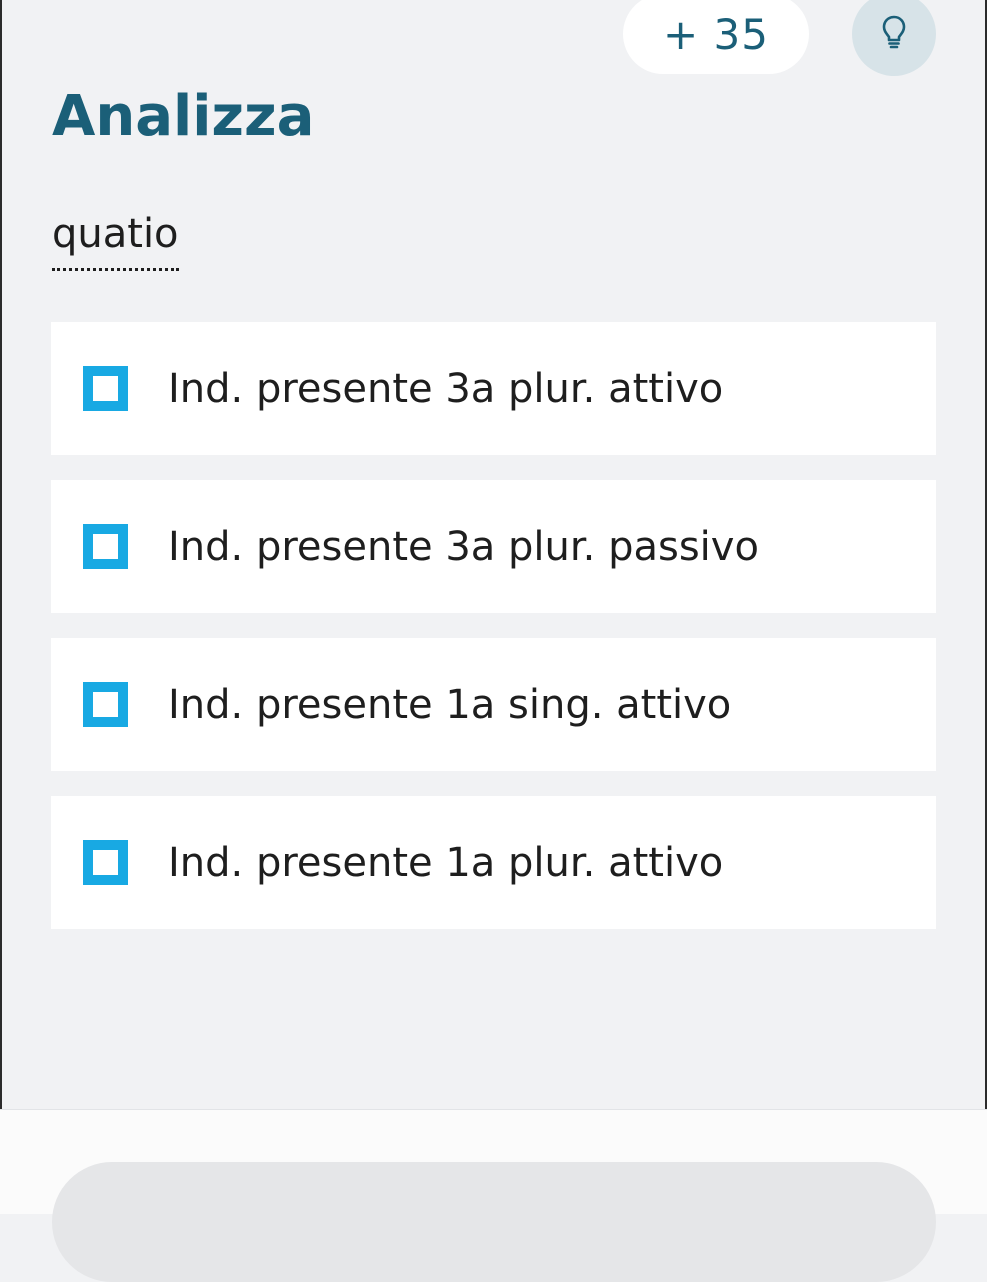 The width and height of the screenshot is (987, 1282). What do you see at coordinates (1, 607) in the screenshot?
I see `screen-edge-left` at bounding box center [1, 607].